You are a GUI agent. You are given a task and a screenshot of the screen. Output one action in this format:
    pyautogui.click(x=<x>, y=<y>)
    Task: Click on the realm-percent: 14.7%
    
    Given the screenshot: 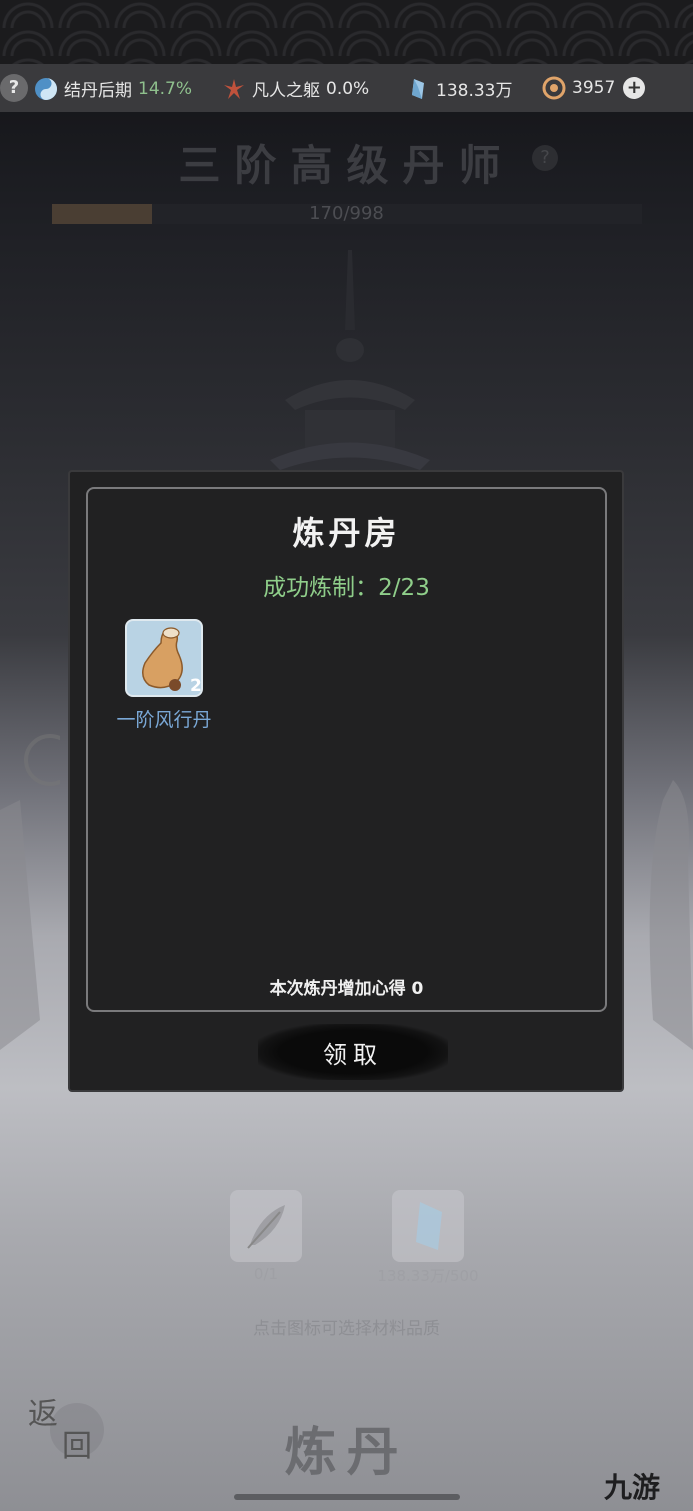 What is the action you would take?
    pyautogui.click(x=165, y=88)
    